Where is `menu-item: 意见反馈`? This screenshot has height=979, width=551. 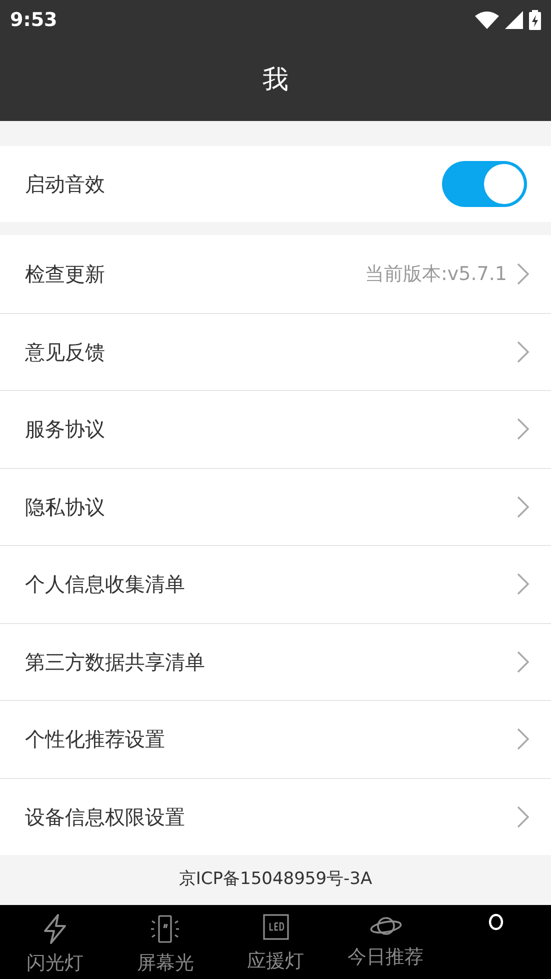
menu-item: 意见反馈 is located at coordinates (275, 351).